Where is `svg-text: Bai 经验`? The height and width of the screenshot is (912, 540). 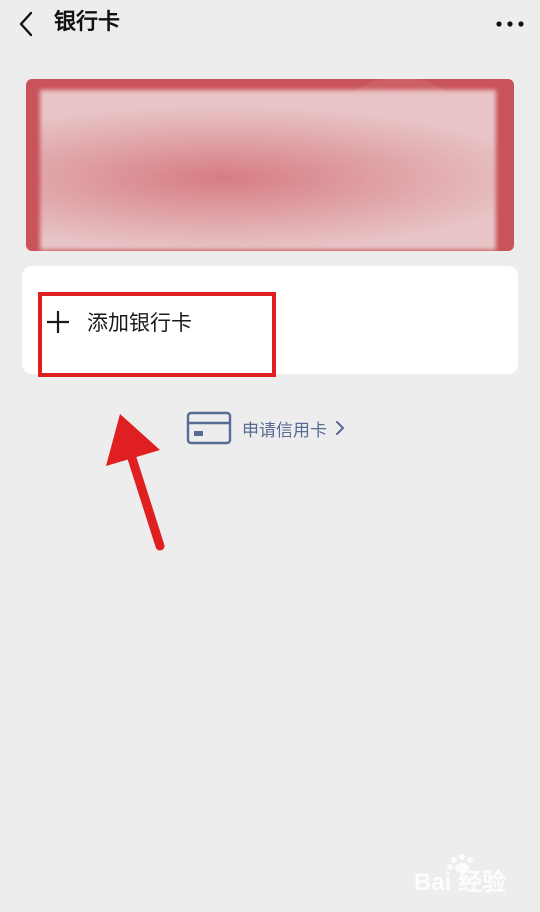 svg-text: Bai 经验 is located at coordinates (460, 882).